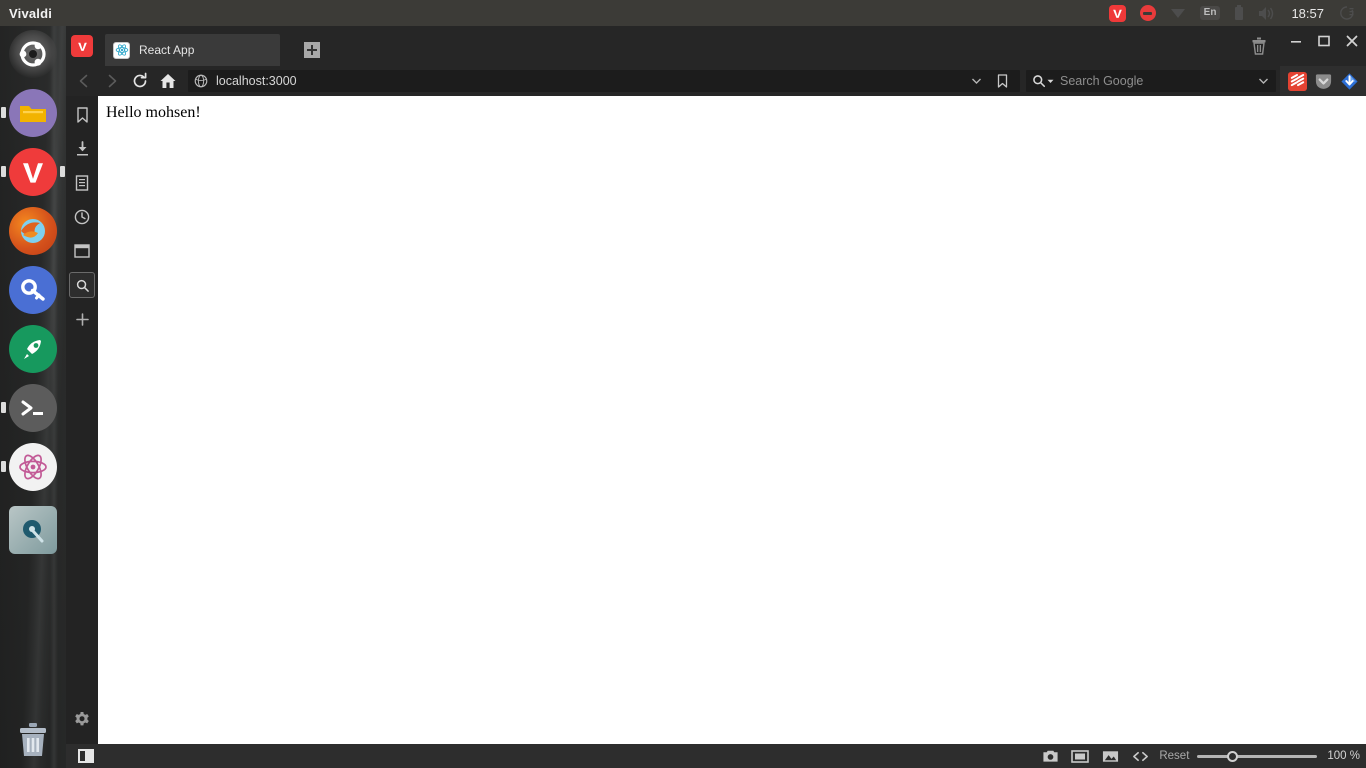 Image resolution: width=1366 pixels, height=768 pixels. Describe the element at coordinates (82, 420) in the screenshot. I see `side-panel-bar` at that location.